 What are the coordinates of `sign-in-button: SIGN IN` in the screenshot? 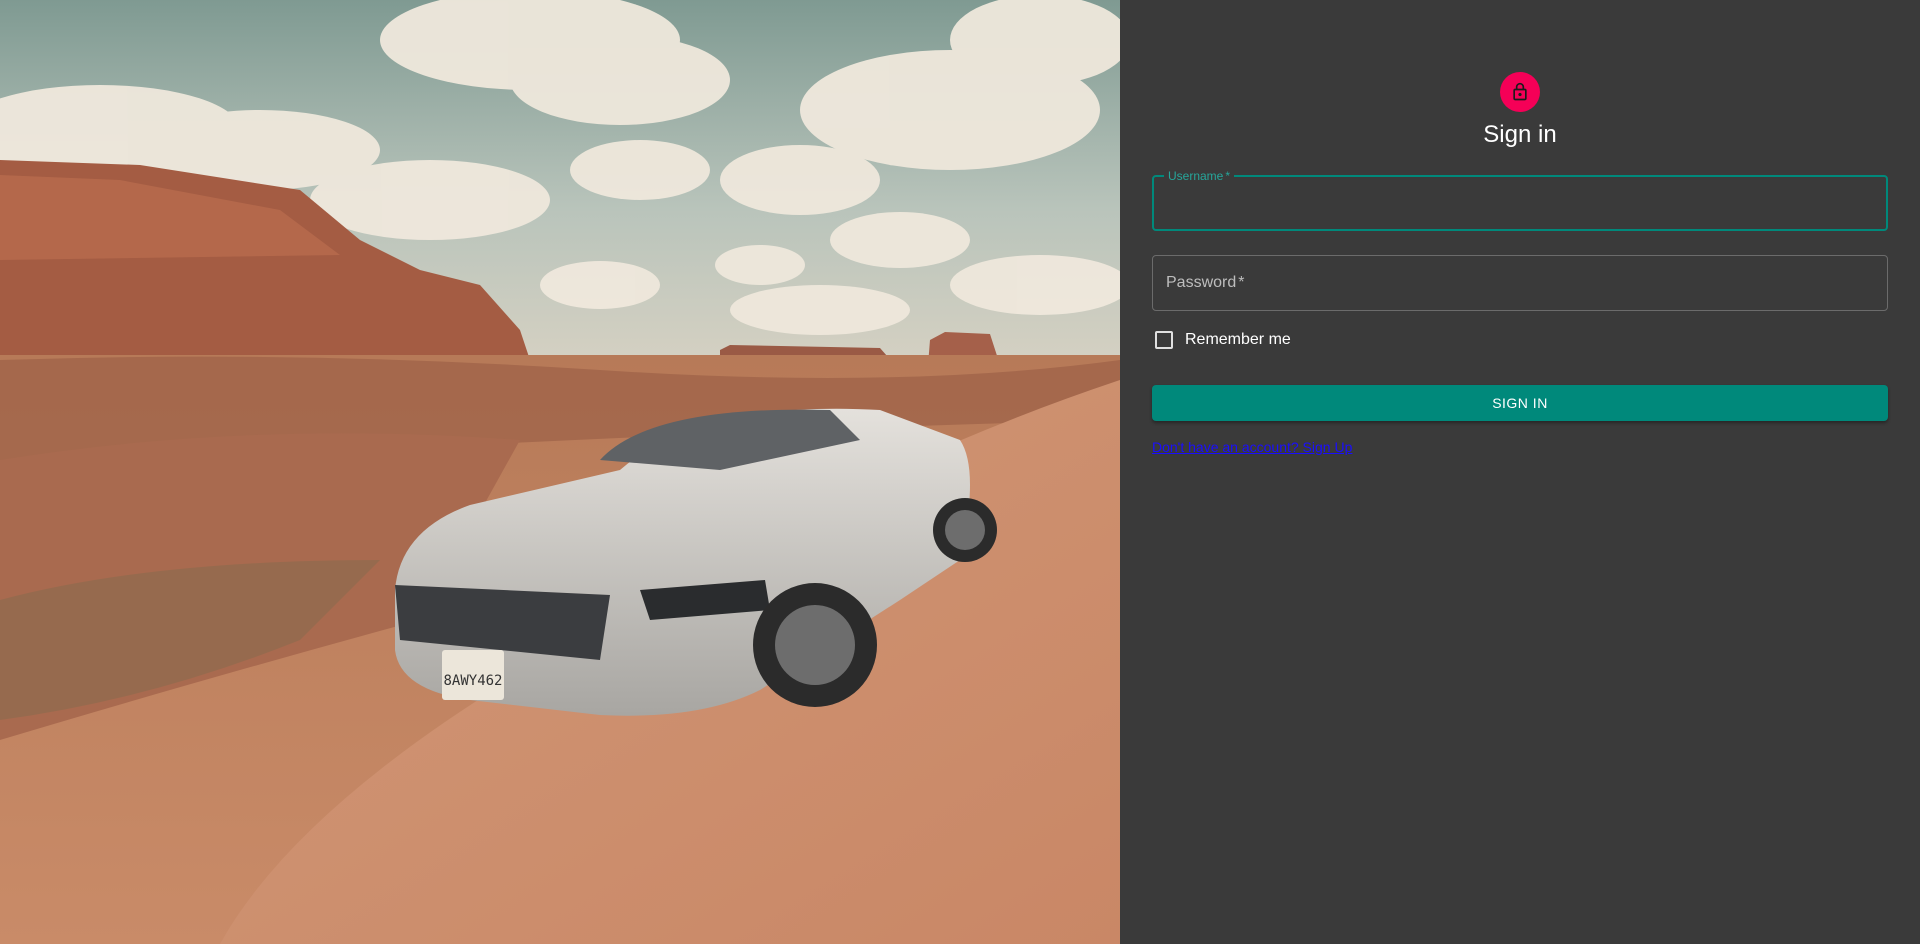 It's located at (1520, 403).